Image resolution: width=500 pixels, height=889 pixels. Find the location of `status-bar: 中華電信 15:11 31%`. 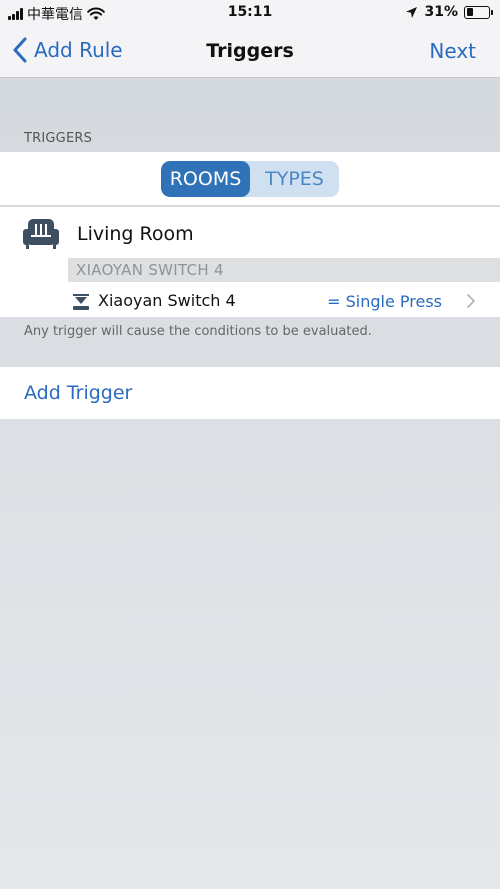

status-bar: 中華電信 15:11 31% is located at coordinates (250, 13).